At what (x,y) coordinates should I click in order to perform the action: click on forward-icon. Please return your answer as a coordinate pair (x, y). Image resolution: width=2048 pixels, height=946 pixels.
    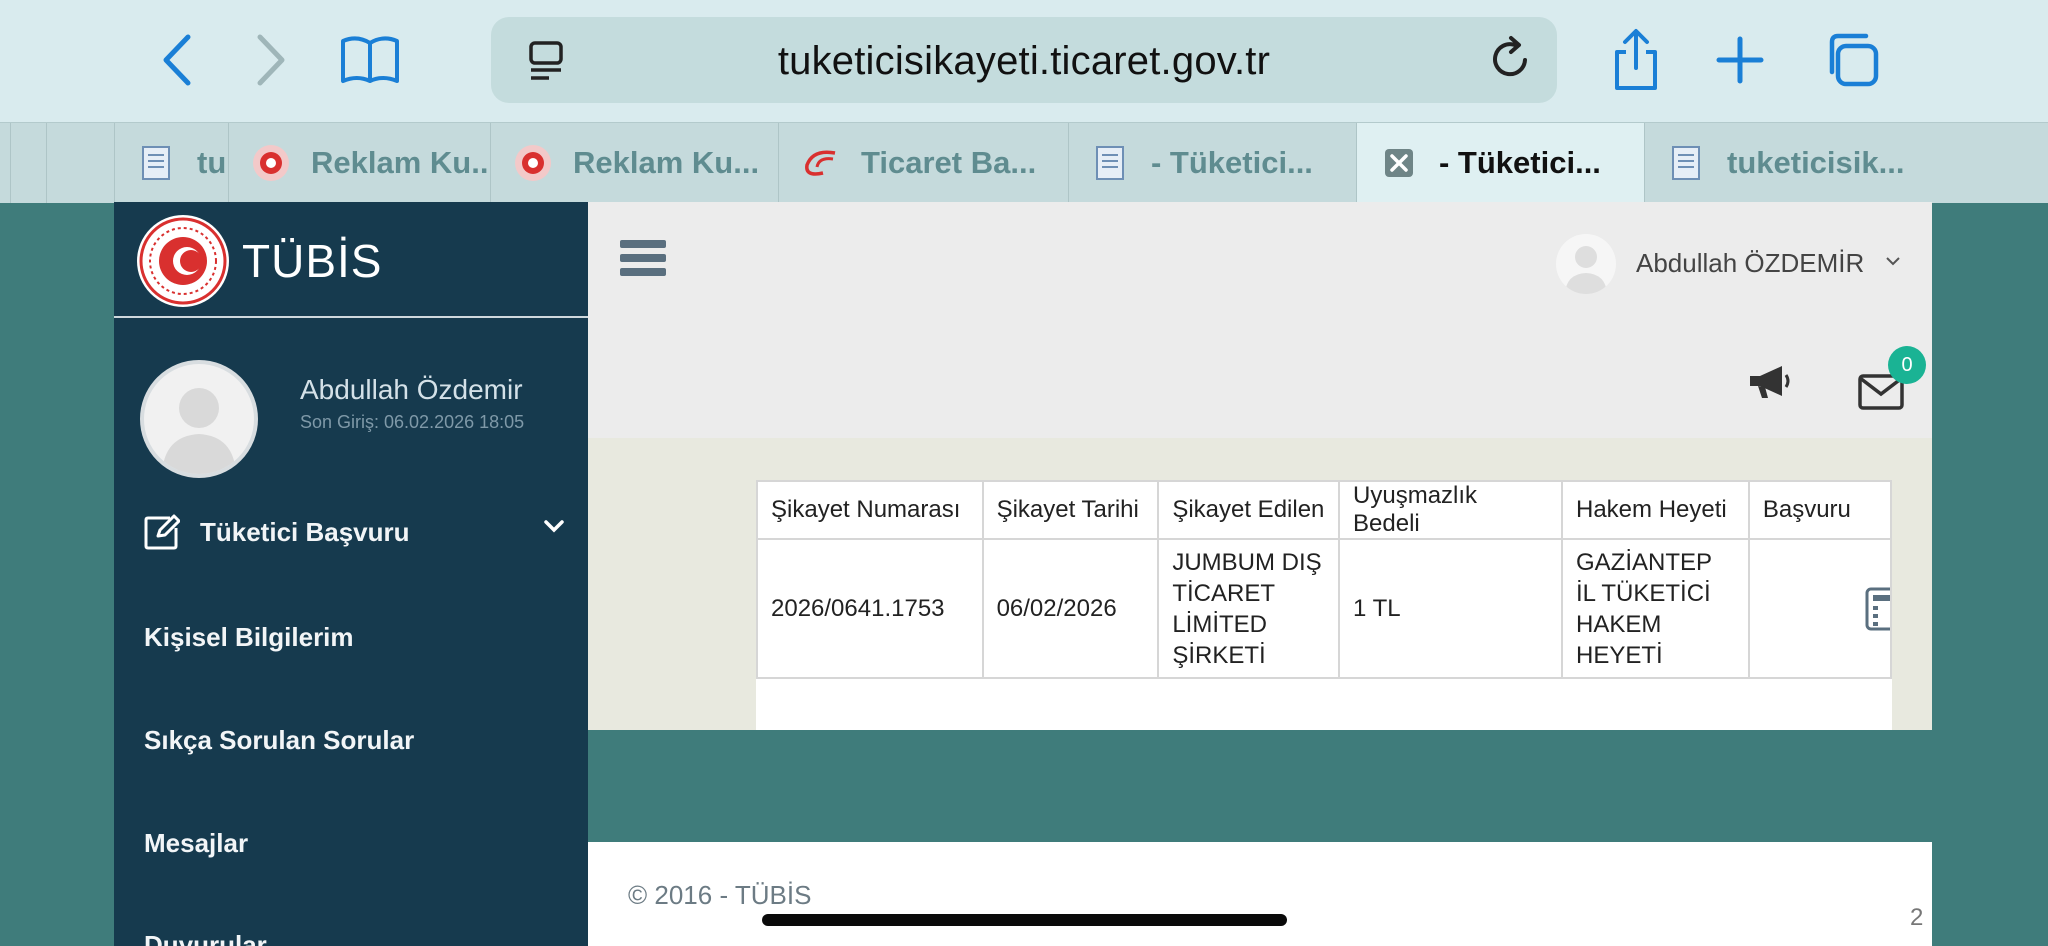
    Looking at the image, I should click on (270, 60).